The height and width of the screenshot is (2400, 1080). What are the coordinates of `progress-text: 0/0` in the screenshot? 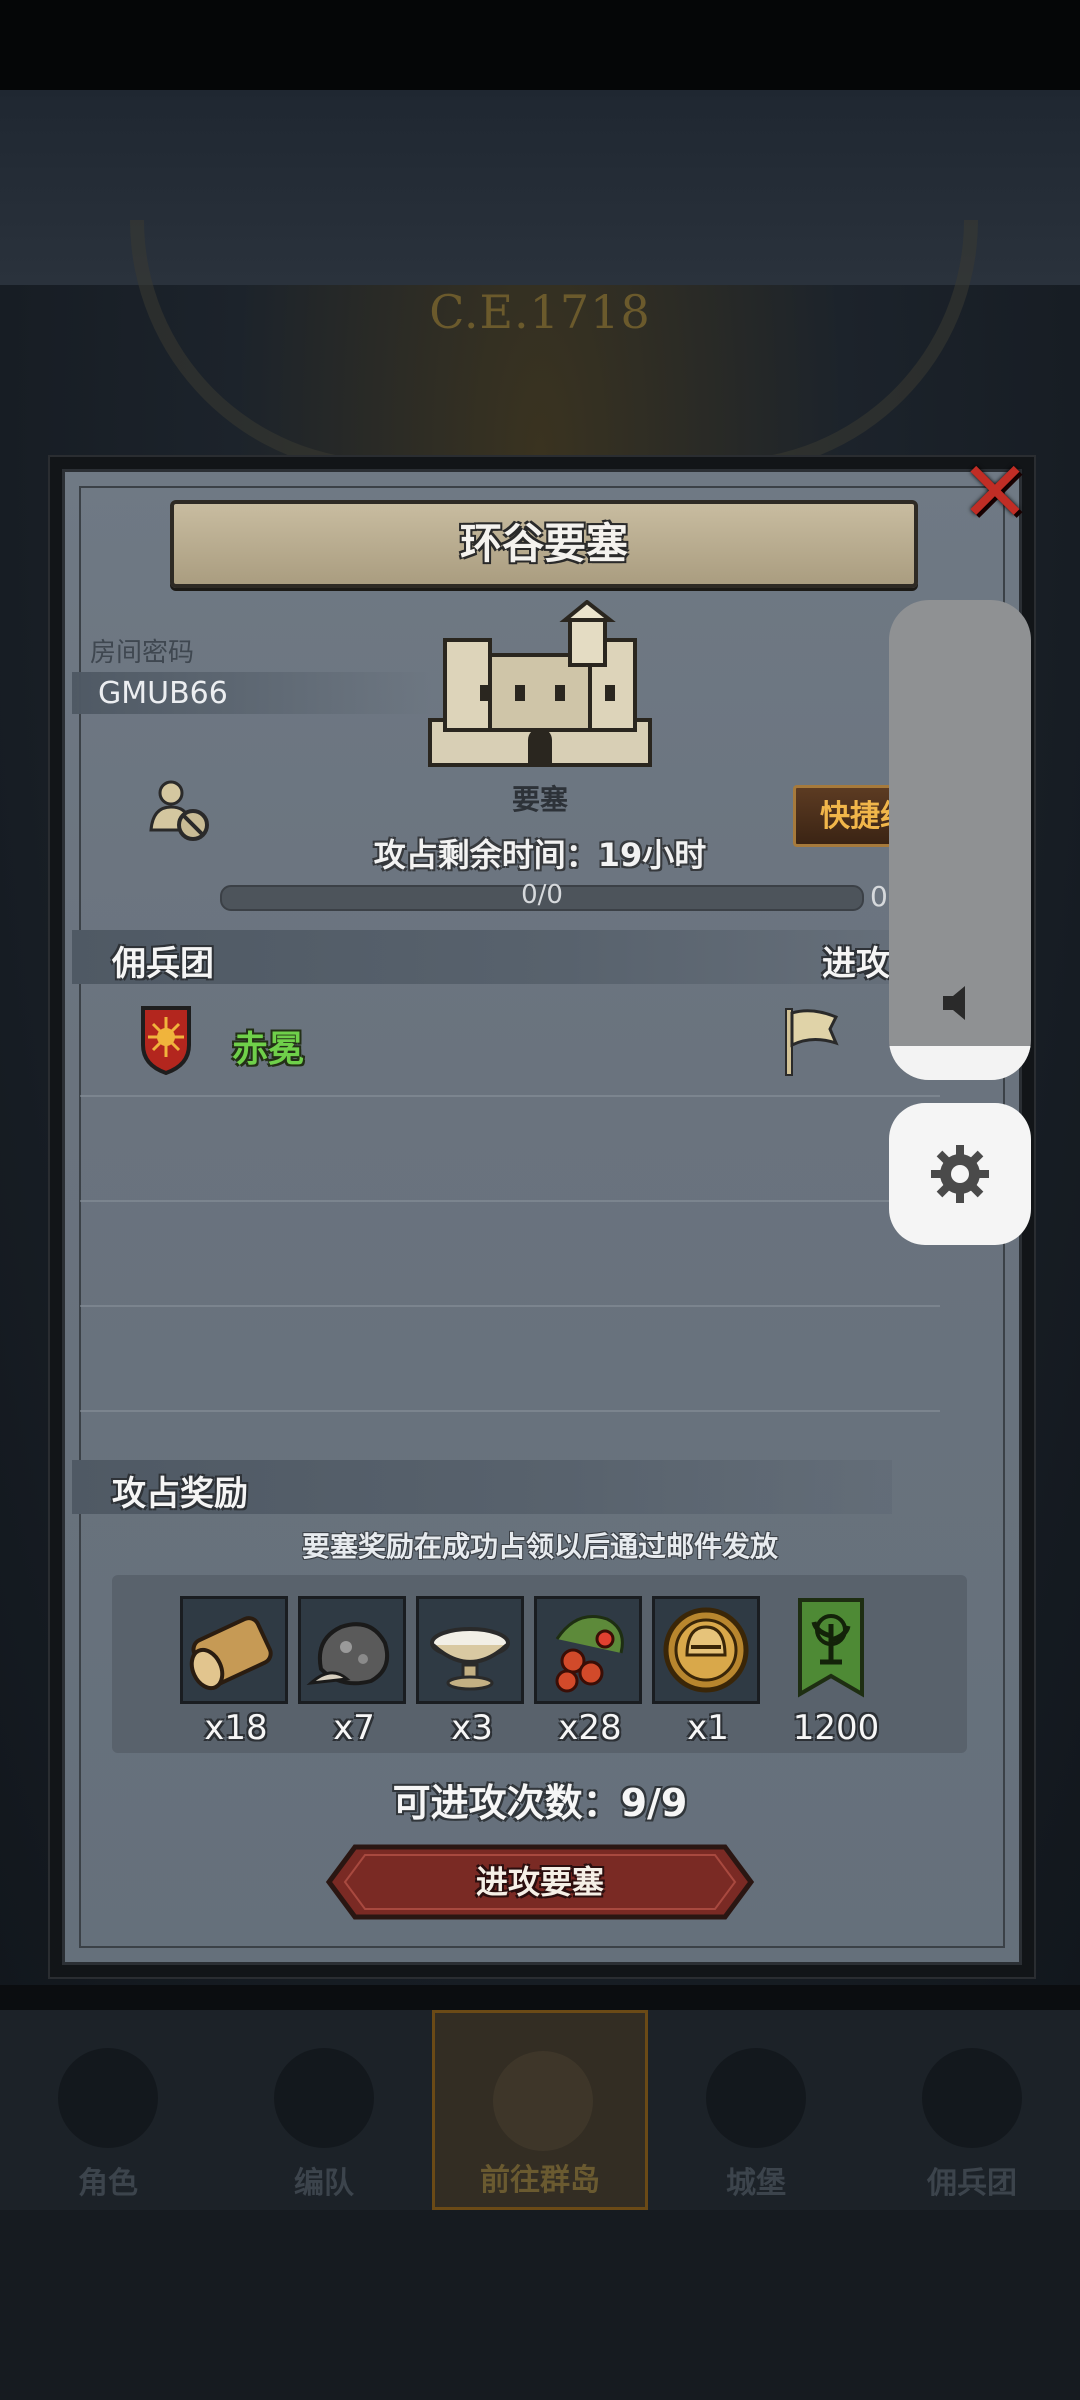 It's located at (542, 895).